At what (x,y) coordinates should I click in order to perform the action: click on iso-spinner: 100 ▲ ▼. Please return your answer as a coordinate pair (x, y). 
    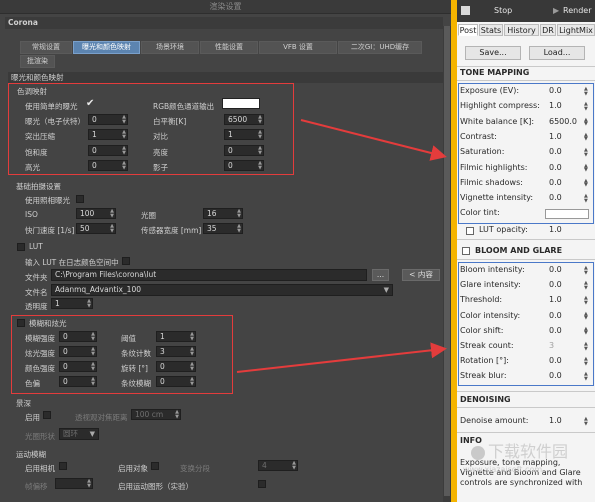
    Looking at the image, I should click on (96, 213).